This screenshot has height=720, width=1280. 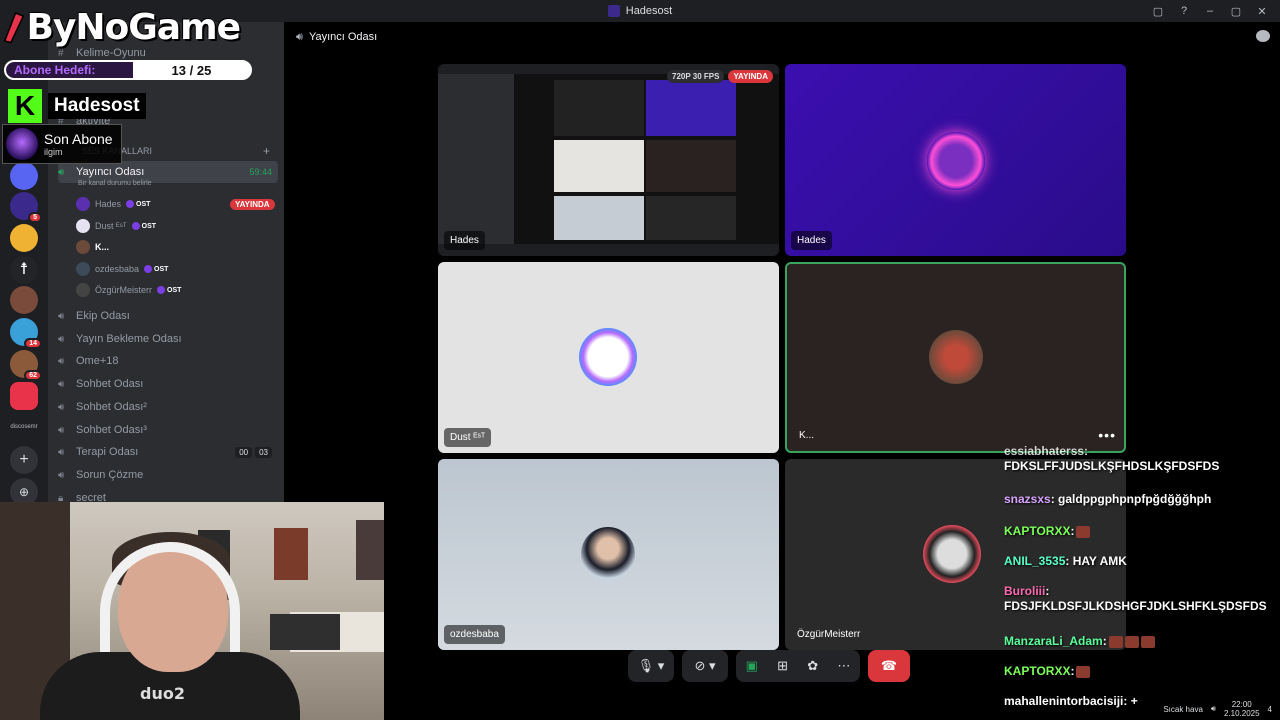 I want to click on last-subscriber-widget: Son Abone ilgim, so click(x=62, y=144).